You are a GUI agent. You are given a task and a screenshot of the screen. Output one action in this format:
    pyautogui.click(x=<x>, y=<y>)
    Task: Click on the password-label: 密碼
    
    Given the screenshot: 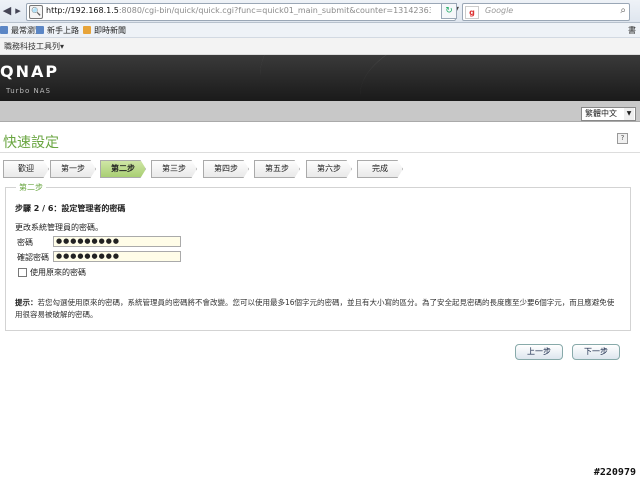 What is the action you would take?
    pyautogui.click(x=25, y=242)
    